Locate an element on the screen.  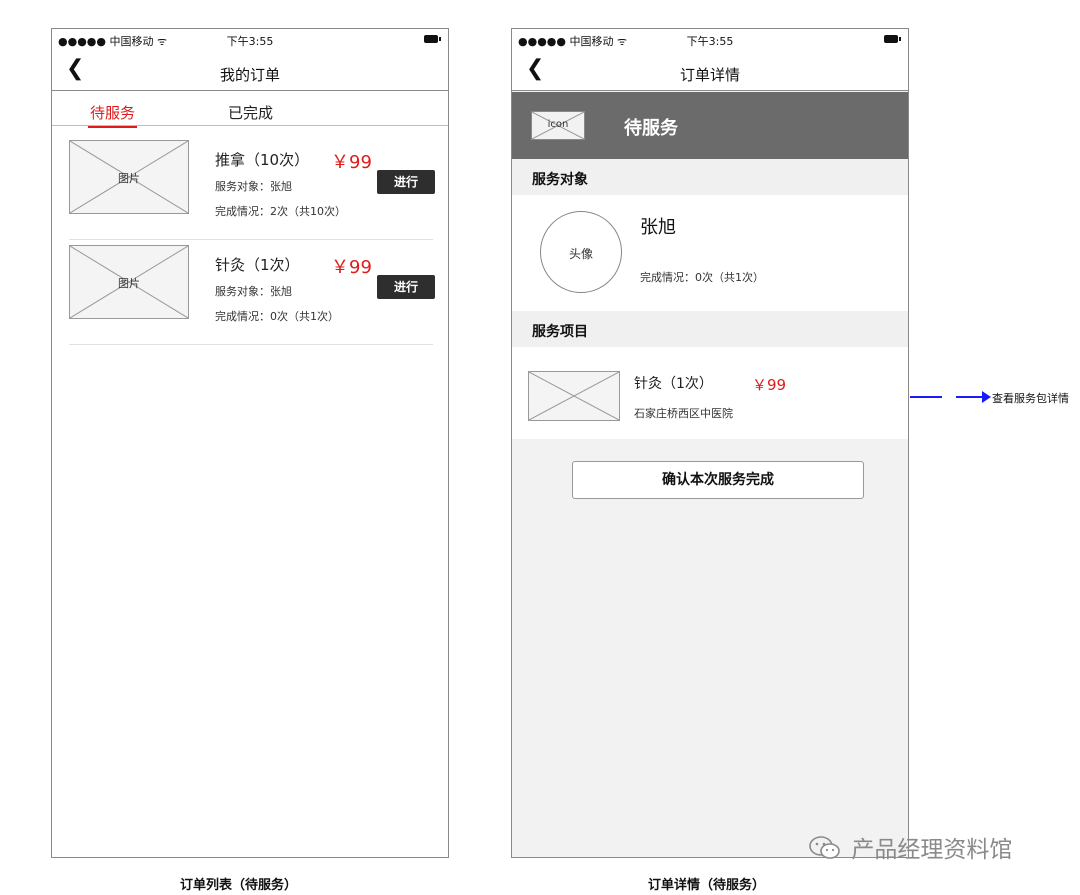
image-placeholder is located at coordinates (574, 396).